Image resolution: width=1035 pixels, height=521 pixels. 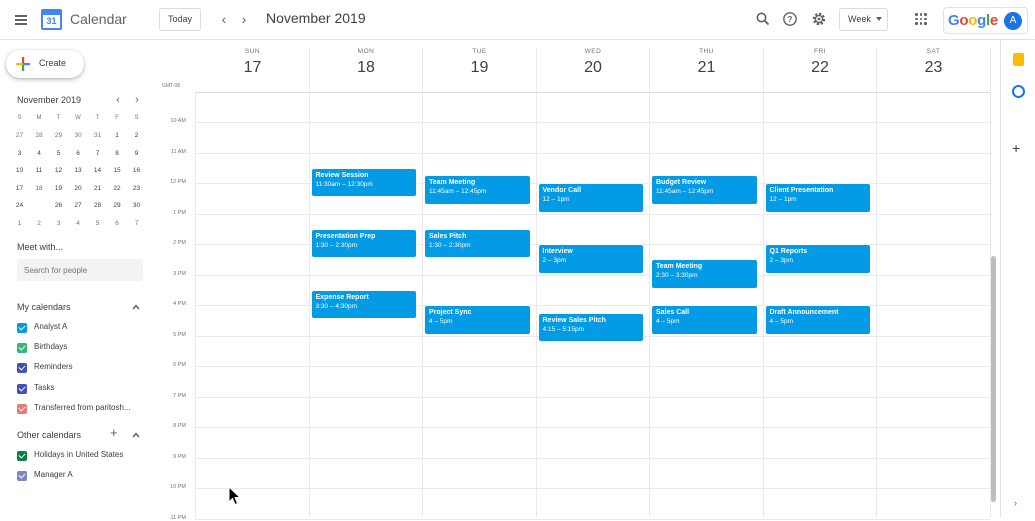 What do you see at coordinates (1015, 503) in the screenshot?
I see `chevron-right-icon: ›` at bounding box center [1015, 503].